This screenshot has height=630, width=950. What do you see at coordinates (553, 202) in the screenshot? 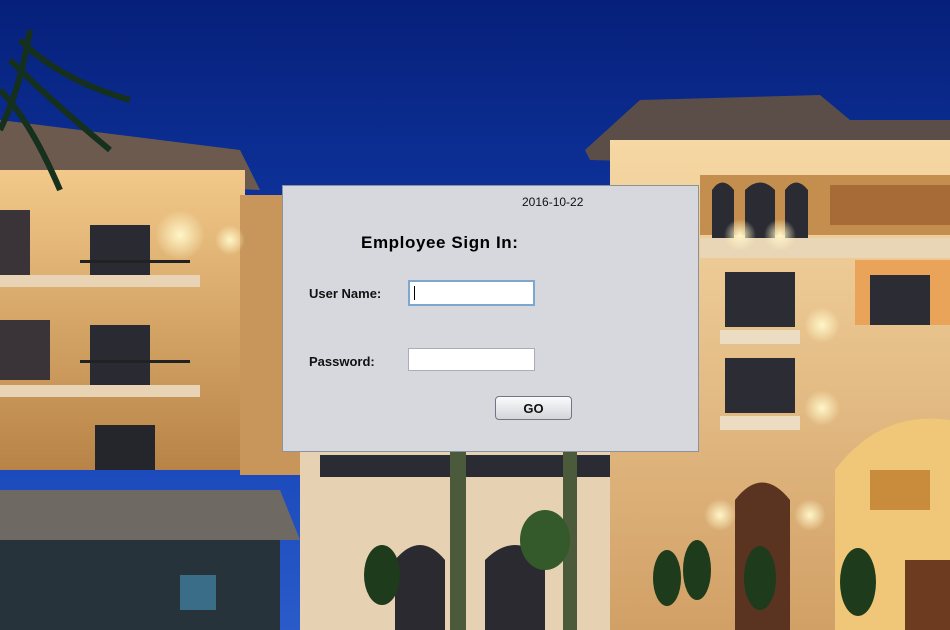
I see `date-display: 2016-10-22` at bounding box center [553, 202].